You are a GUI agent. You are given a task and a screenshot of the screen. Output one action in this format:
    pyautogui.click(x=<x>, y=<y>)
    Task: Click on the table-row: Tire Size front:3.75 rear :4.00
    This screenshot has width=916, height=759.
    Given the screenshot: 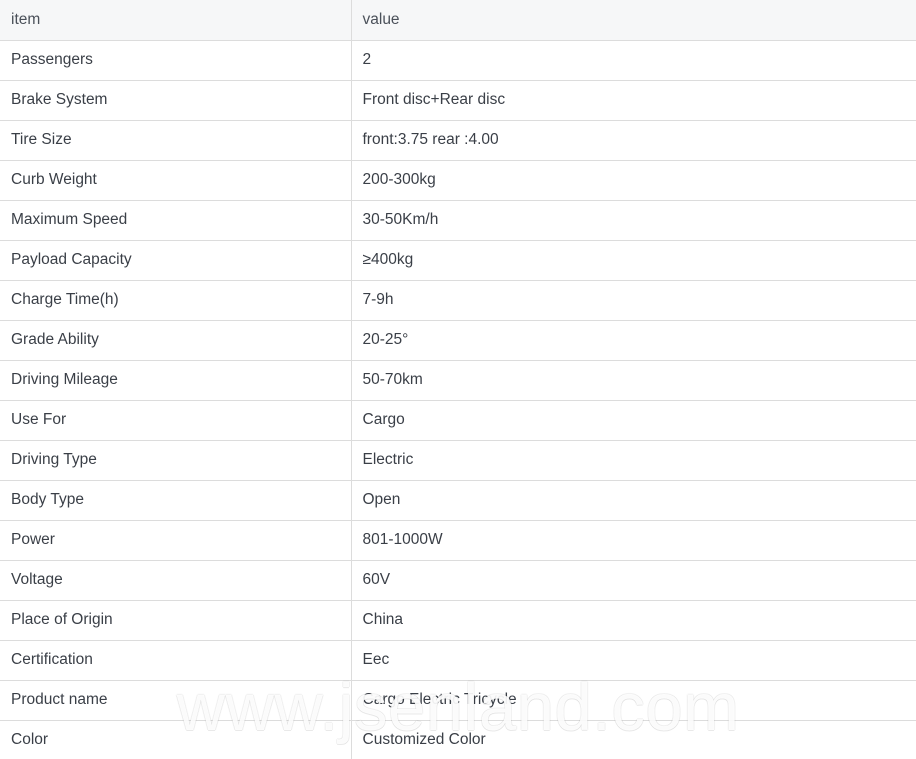 What is the action you would take?
    pyautogui.click(x=458, y=140)
    